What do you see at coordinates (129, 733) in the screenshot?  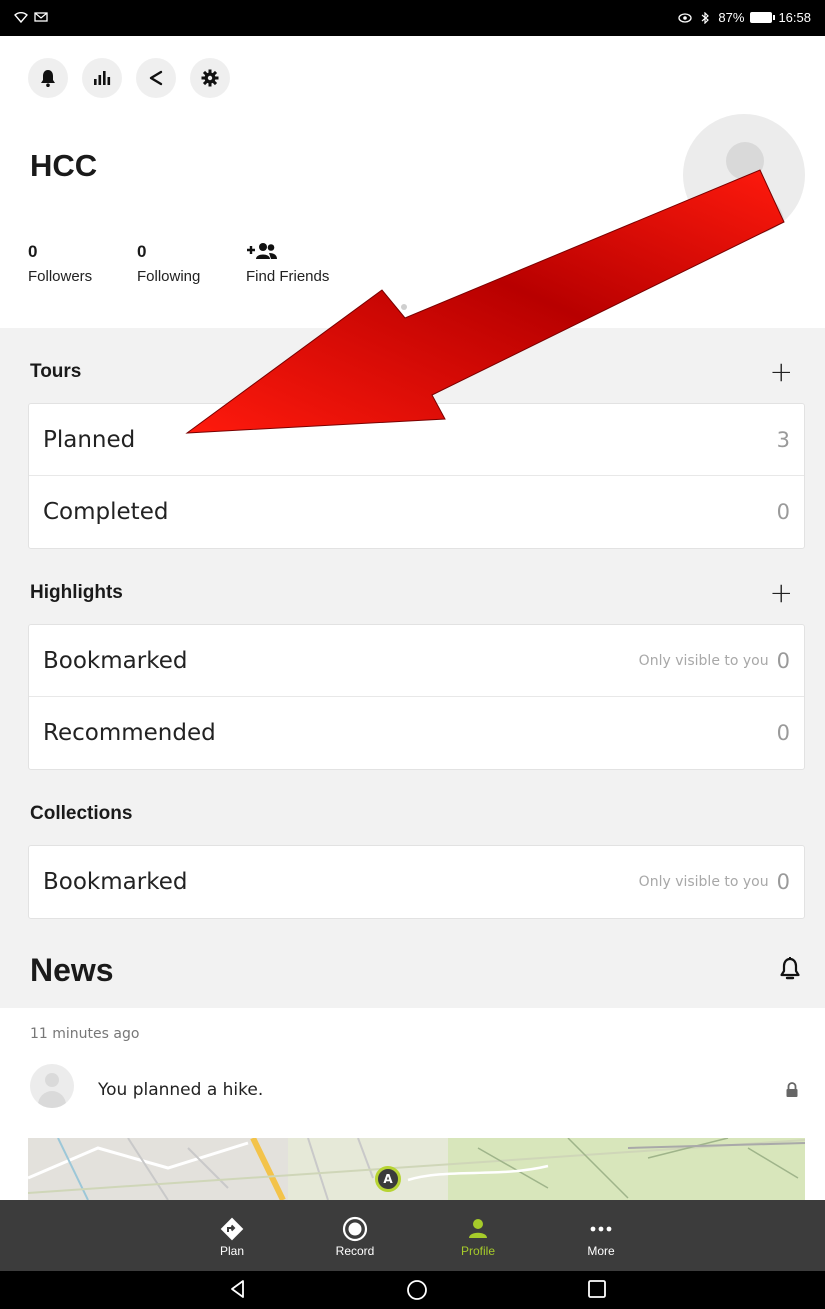 I see `row-label: Recommended` at bounding box center [129, 733].